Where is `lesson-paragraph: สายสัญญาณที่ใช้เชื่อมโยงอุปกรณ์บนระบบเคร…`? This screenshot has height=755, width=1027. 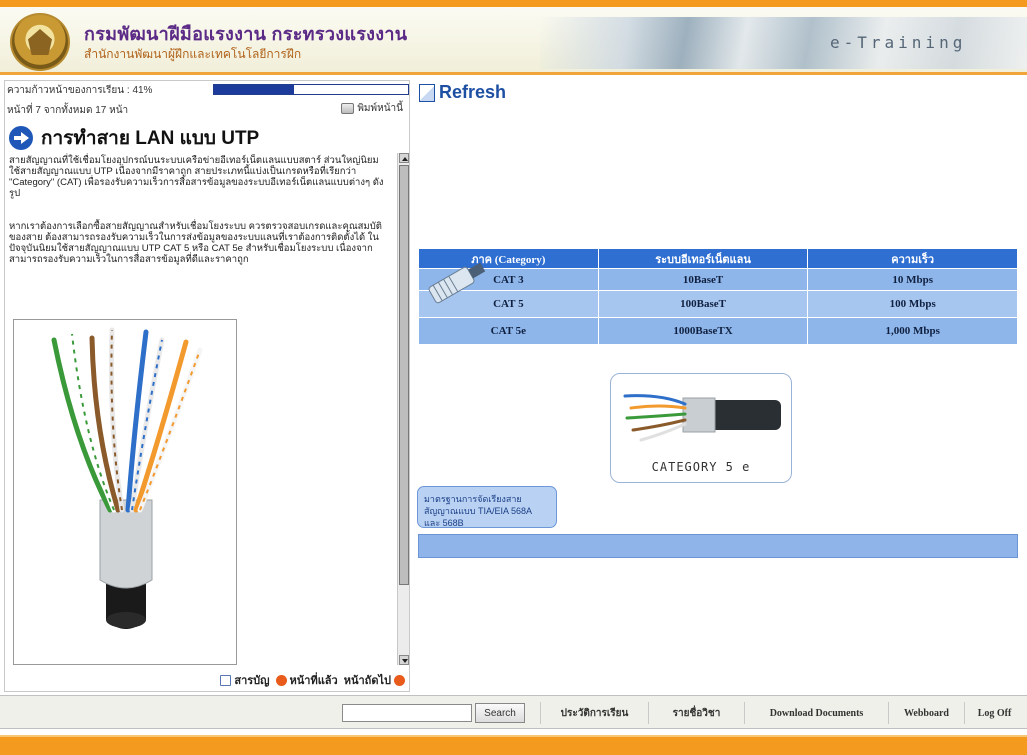
lesson-paragraph: สายสัญญาณที่ใช้เชื่อมโยงอุปกรณ์บนระบบเคร… is located at coordinates (196, 177).